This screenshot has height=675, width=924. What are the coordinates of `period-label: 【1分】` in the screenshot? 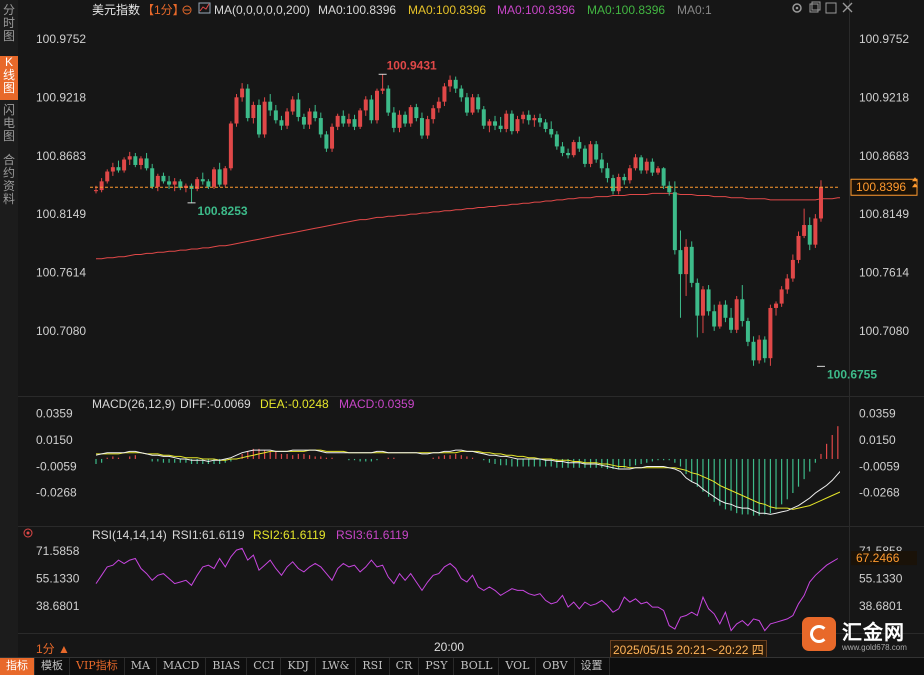 It's located at (163, 10).